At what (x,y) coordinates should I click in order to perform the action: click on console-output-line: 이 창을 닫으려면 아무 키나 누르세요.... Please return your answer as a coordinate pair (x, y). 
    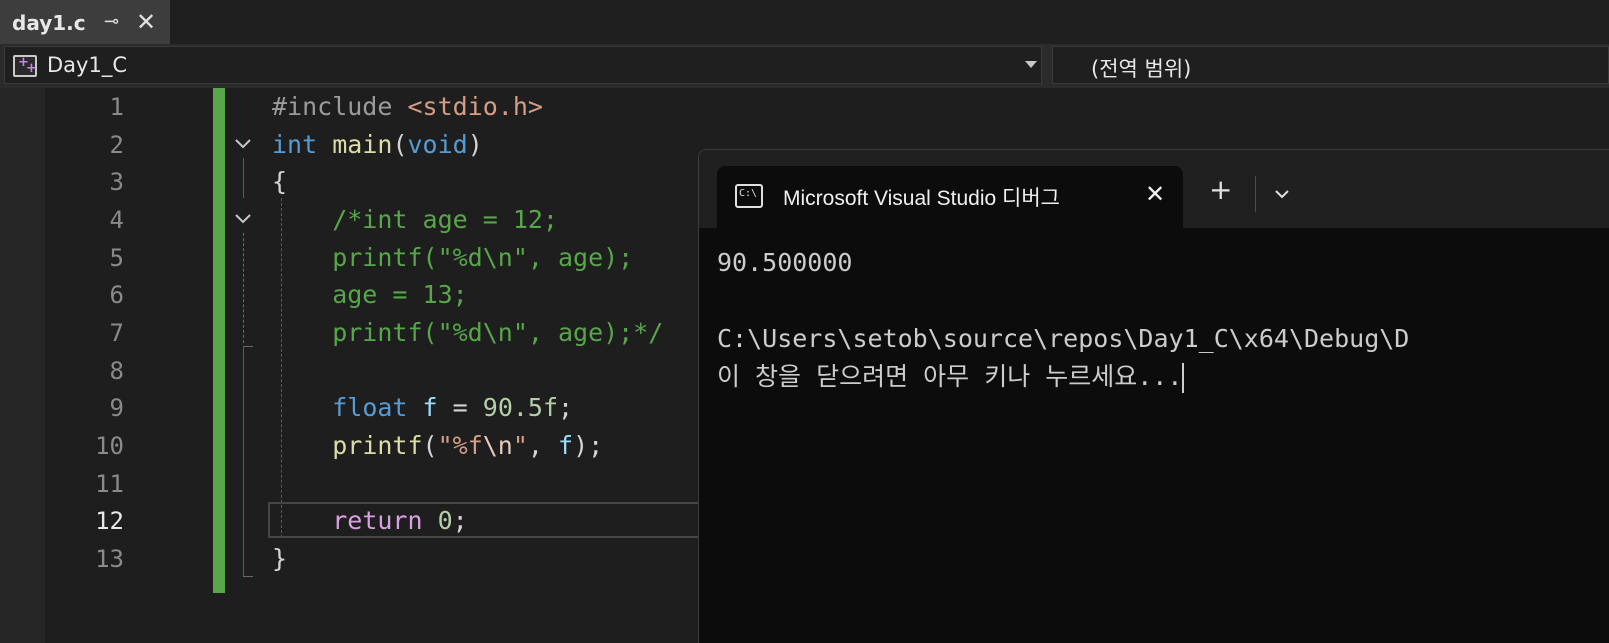
    Looking at the image, I should click on (950, 376).